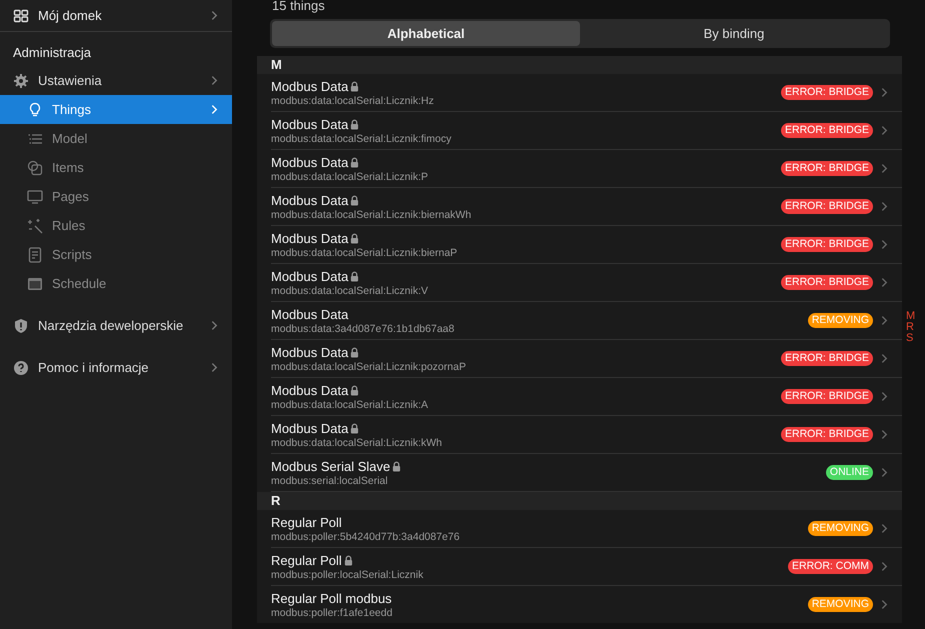 The image size is (925, 629). Describe the element at coordinates (35, 284) in the screenshot. I see `calendar-icon` at that location.